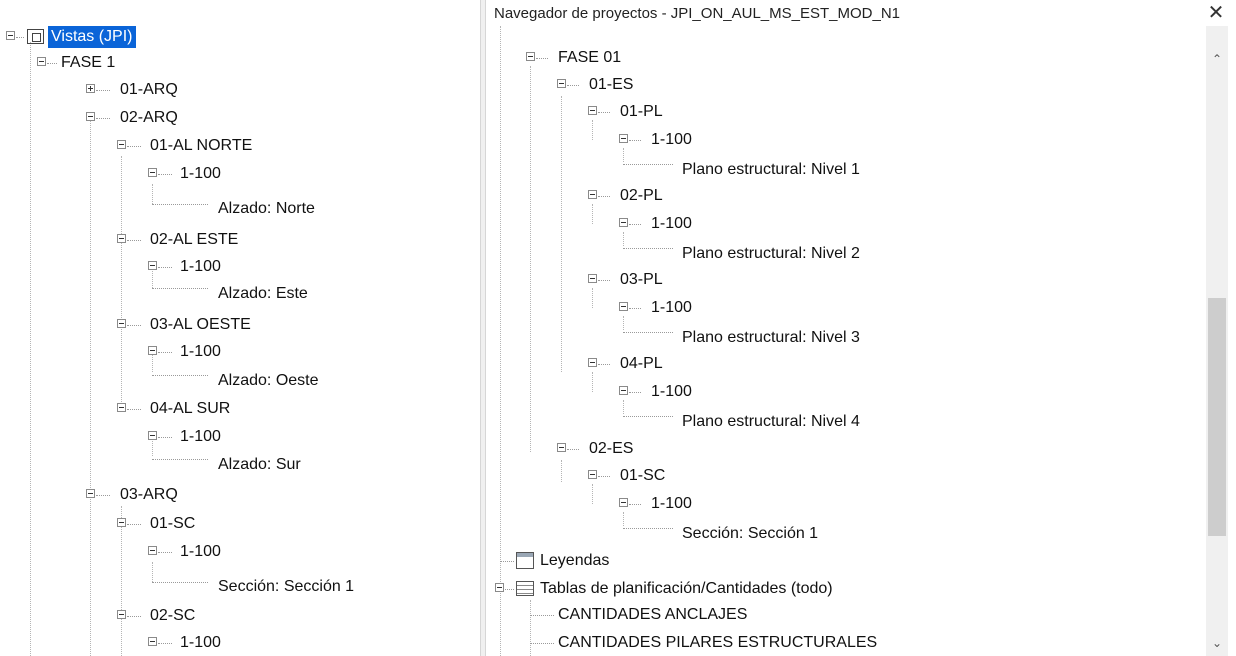  I want to click on vertical-scrollbar: ⌃ ⌄, so click(1217, 341).